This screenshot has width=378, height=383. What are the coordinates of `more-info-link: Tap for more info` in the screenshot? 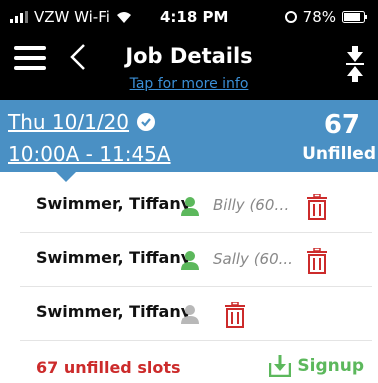 It's located at (189, 84).